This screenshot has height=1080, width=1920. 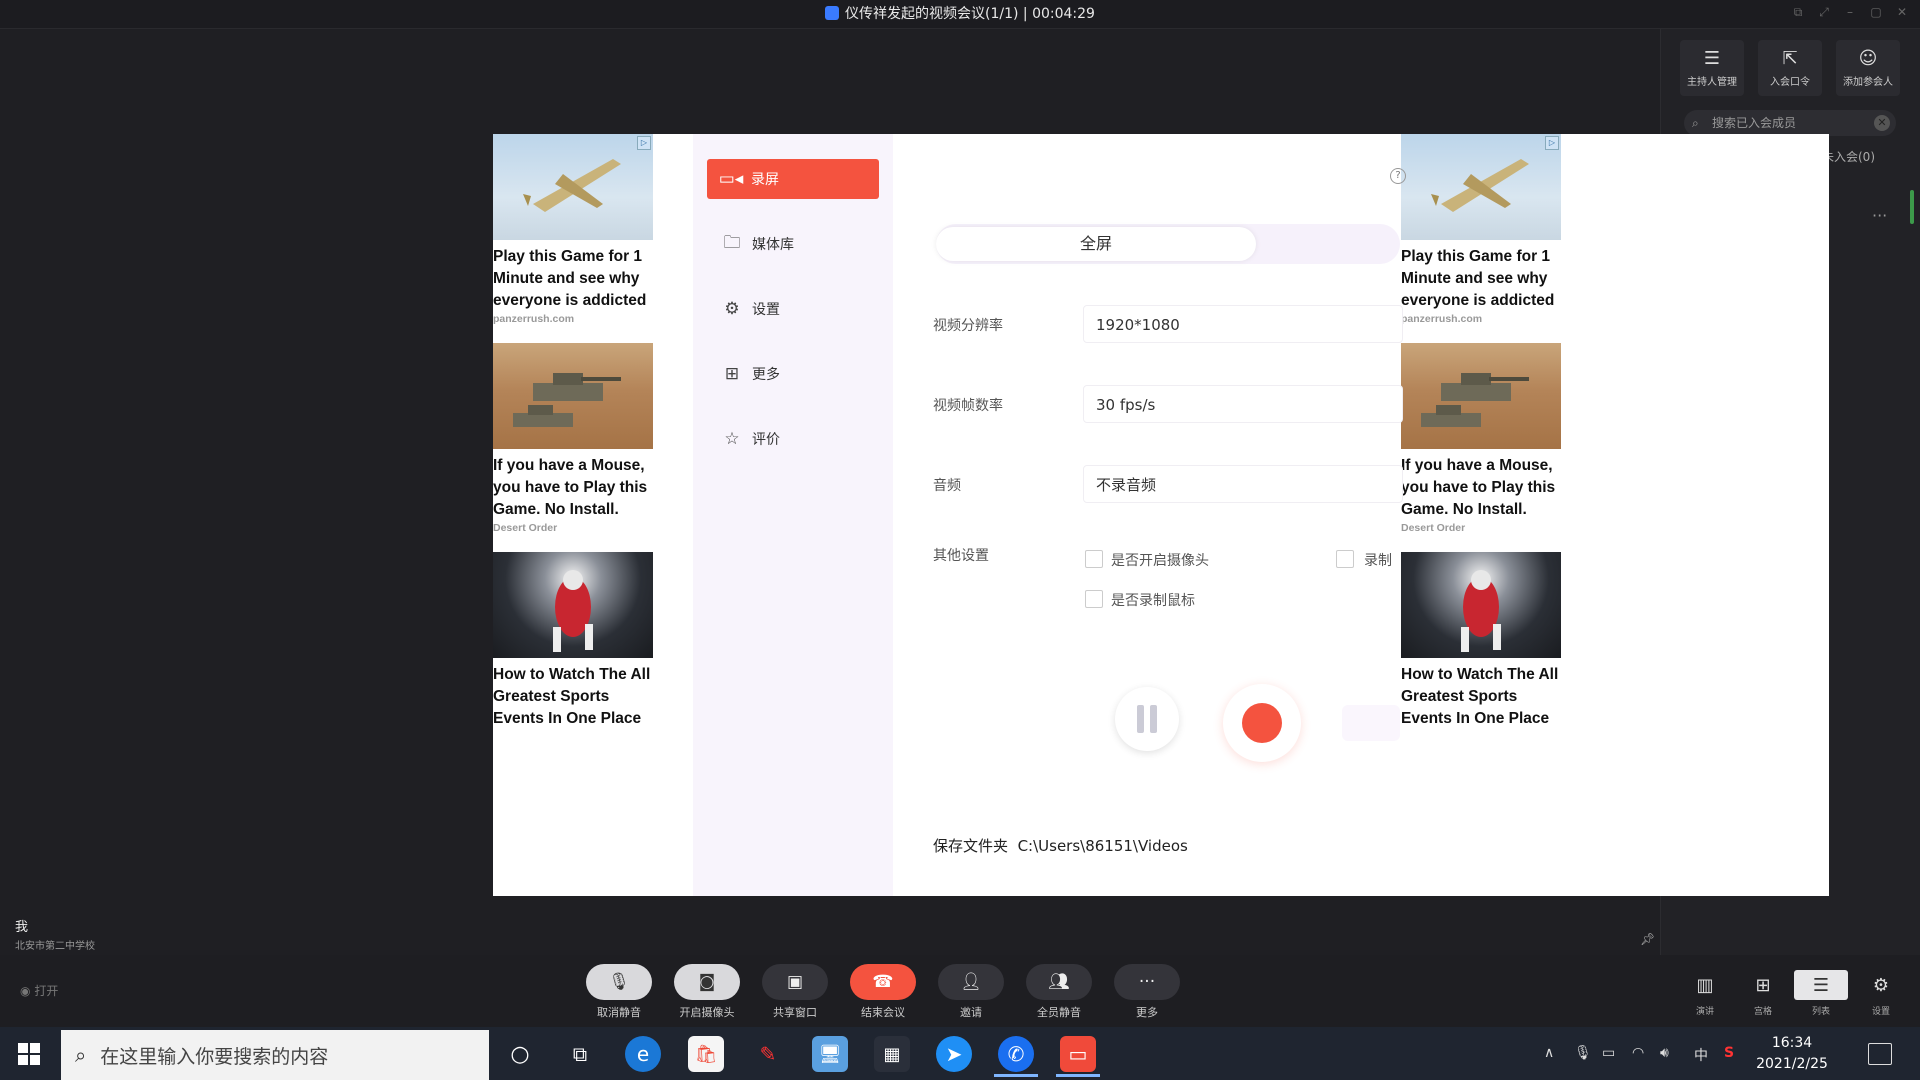 I want to click on start-camera-button: ◙ 开启摄像头, so click(x=707, y=992).